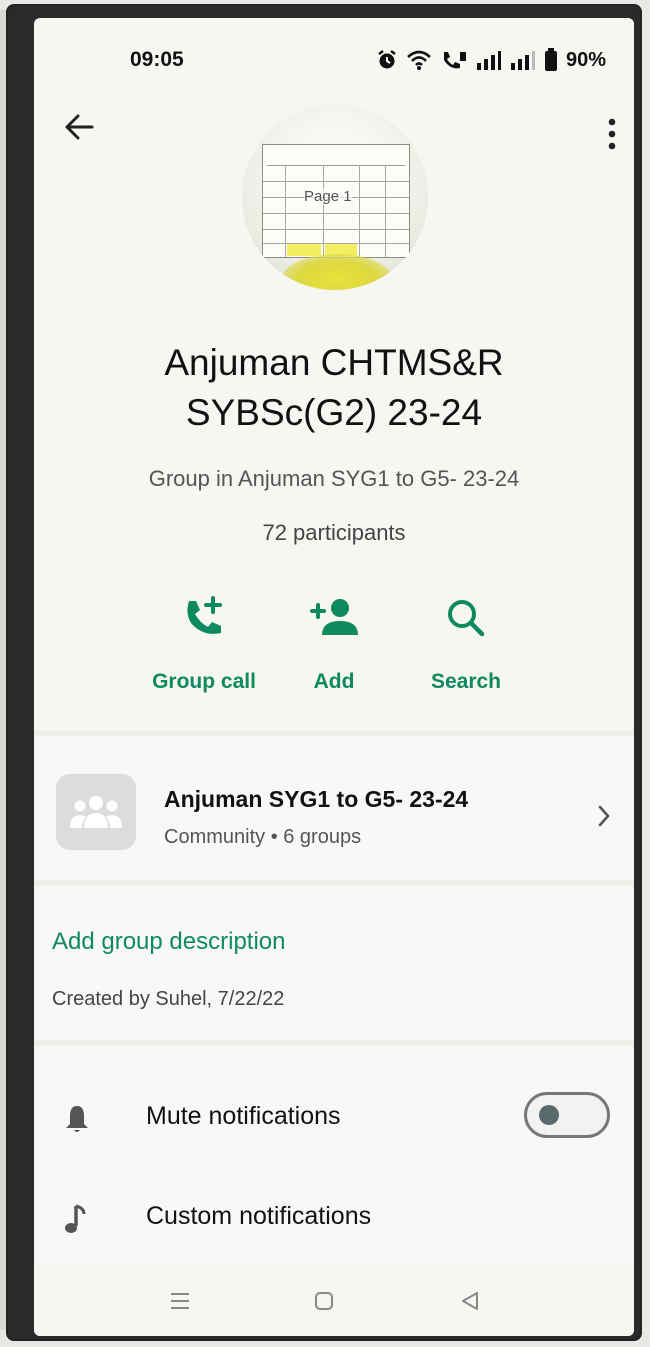 Image resolution: width=650 pixels, height=1347 pixels. I want to click on group-name-line-1: Anjuman CHTMS&R, so click(334, 362).